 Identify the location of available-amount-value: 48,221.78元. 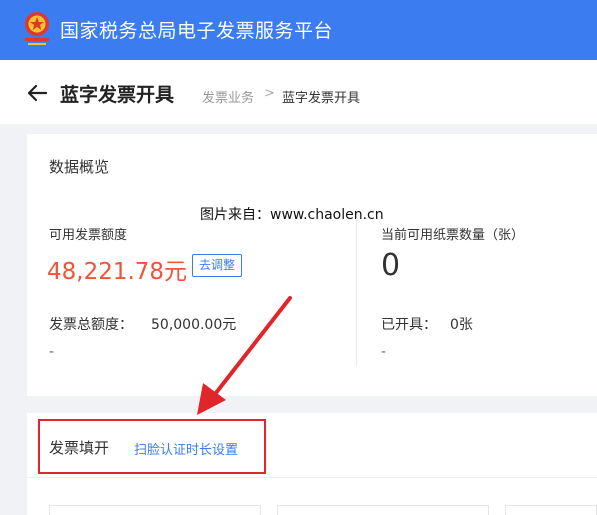
(117, 272).